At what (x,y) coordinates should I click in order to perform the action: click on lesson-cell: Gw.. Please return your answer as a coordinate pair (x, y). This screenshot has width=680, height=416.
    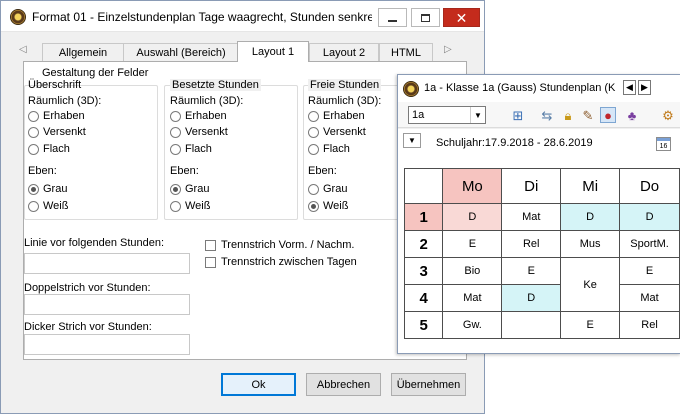
    Looking at the image, I should click on (472, 325).